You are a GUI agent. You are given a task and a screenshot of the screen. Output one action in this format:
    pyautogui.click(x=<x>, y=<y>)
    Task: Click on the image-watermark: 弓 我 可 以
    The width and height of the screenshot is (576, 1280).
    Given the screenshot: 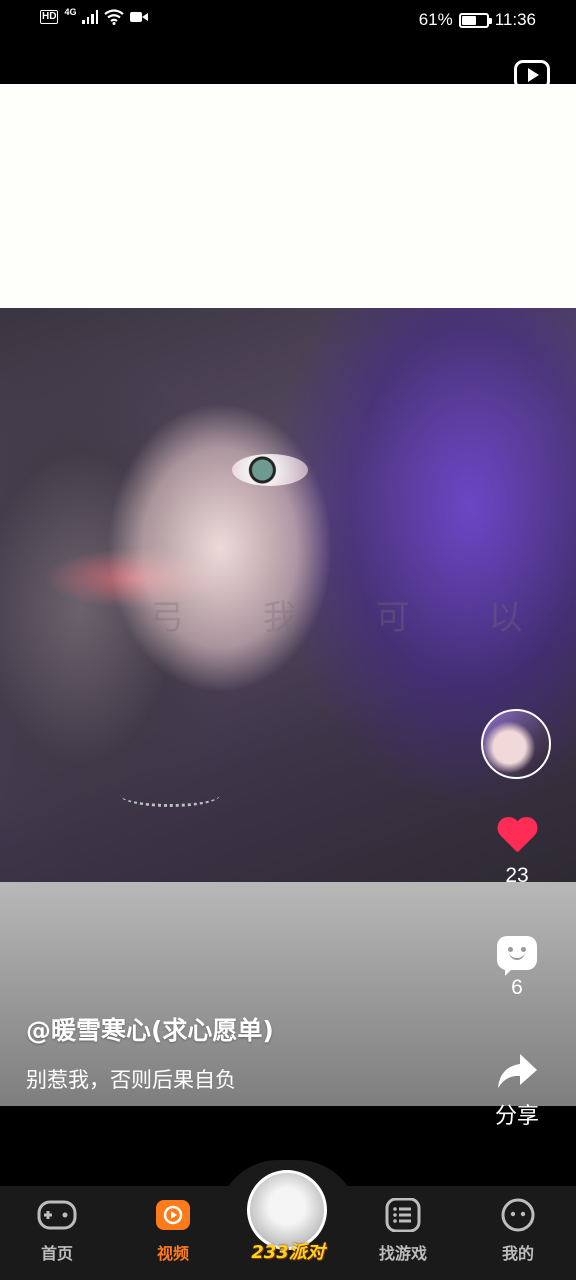 What is the action you would take?
    pyautogui.click(x=353, y=618)
    